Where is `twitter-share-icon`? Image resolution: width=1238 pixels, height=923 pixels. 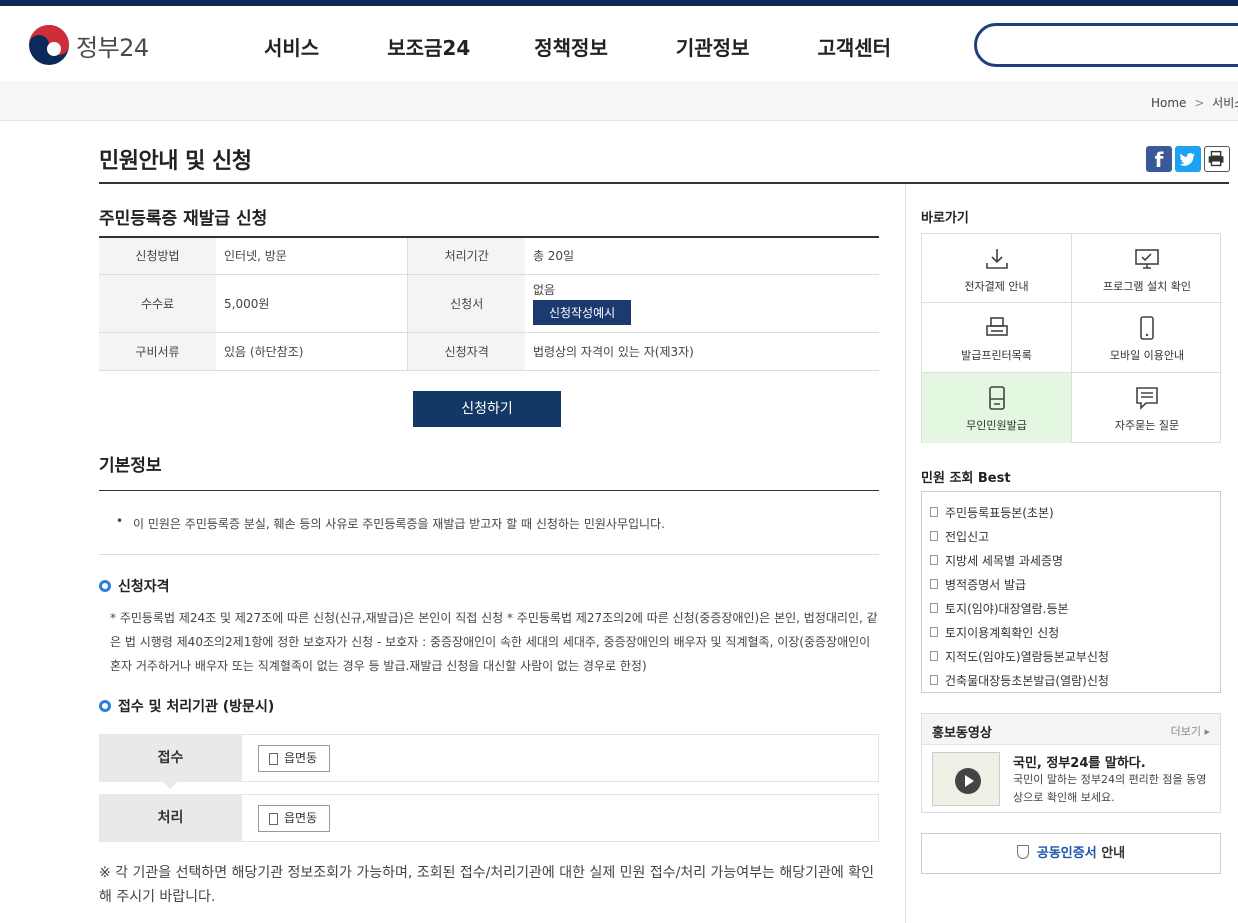
twitter-share-icon is located at coordinates (1188, 159).